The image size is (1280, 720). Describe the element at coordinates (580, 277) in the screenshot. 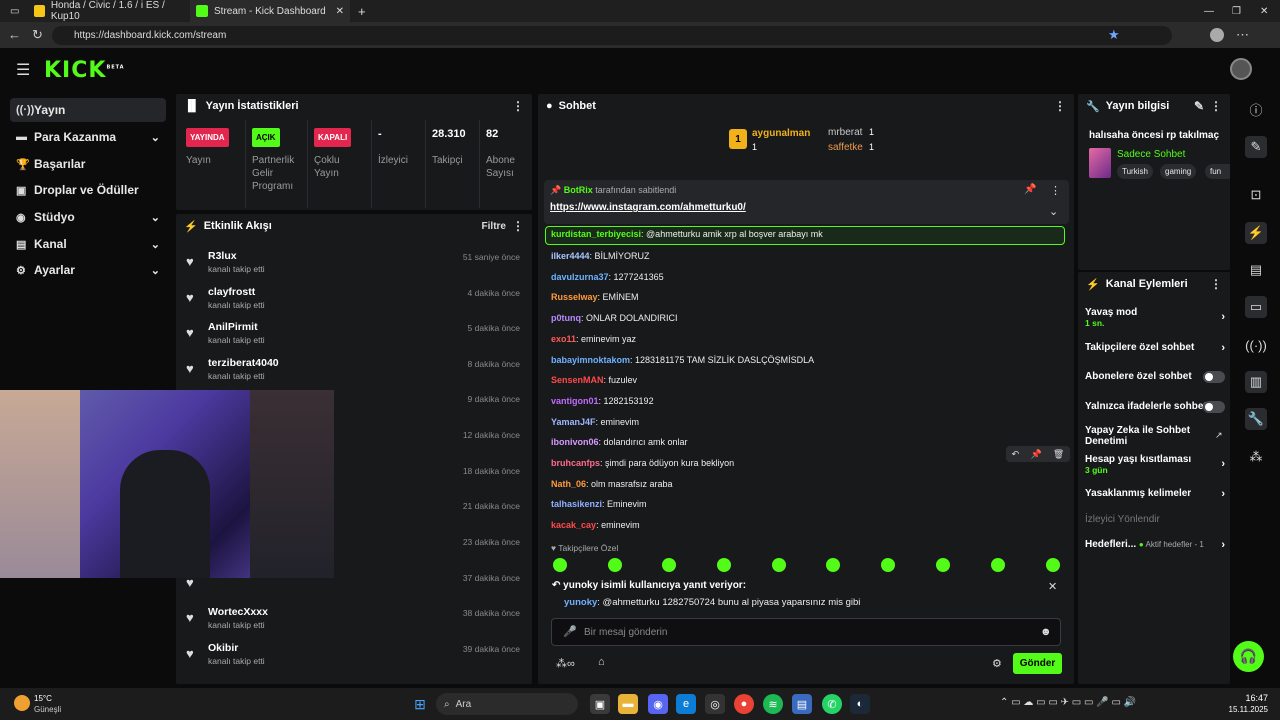

I see `chat-username: davulzurna37` at that location.